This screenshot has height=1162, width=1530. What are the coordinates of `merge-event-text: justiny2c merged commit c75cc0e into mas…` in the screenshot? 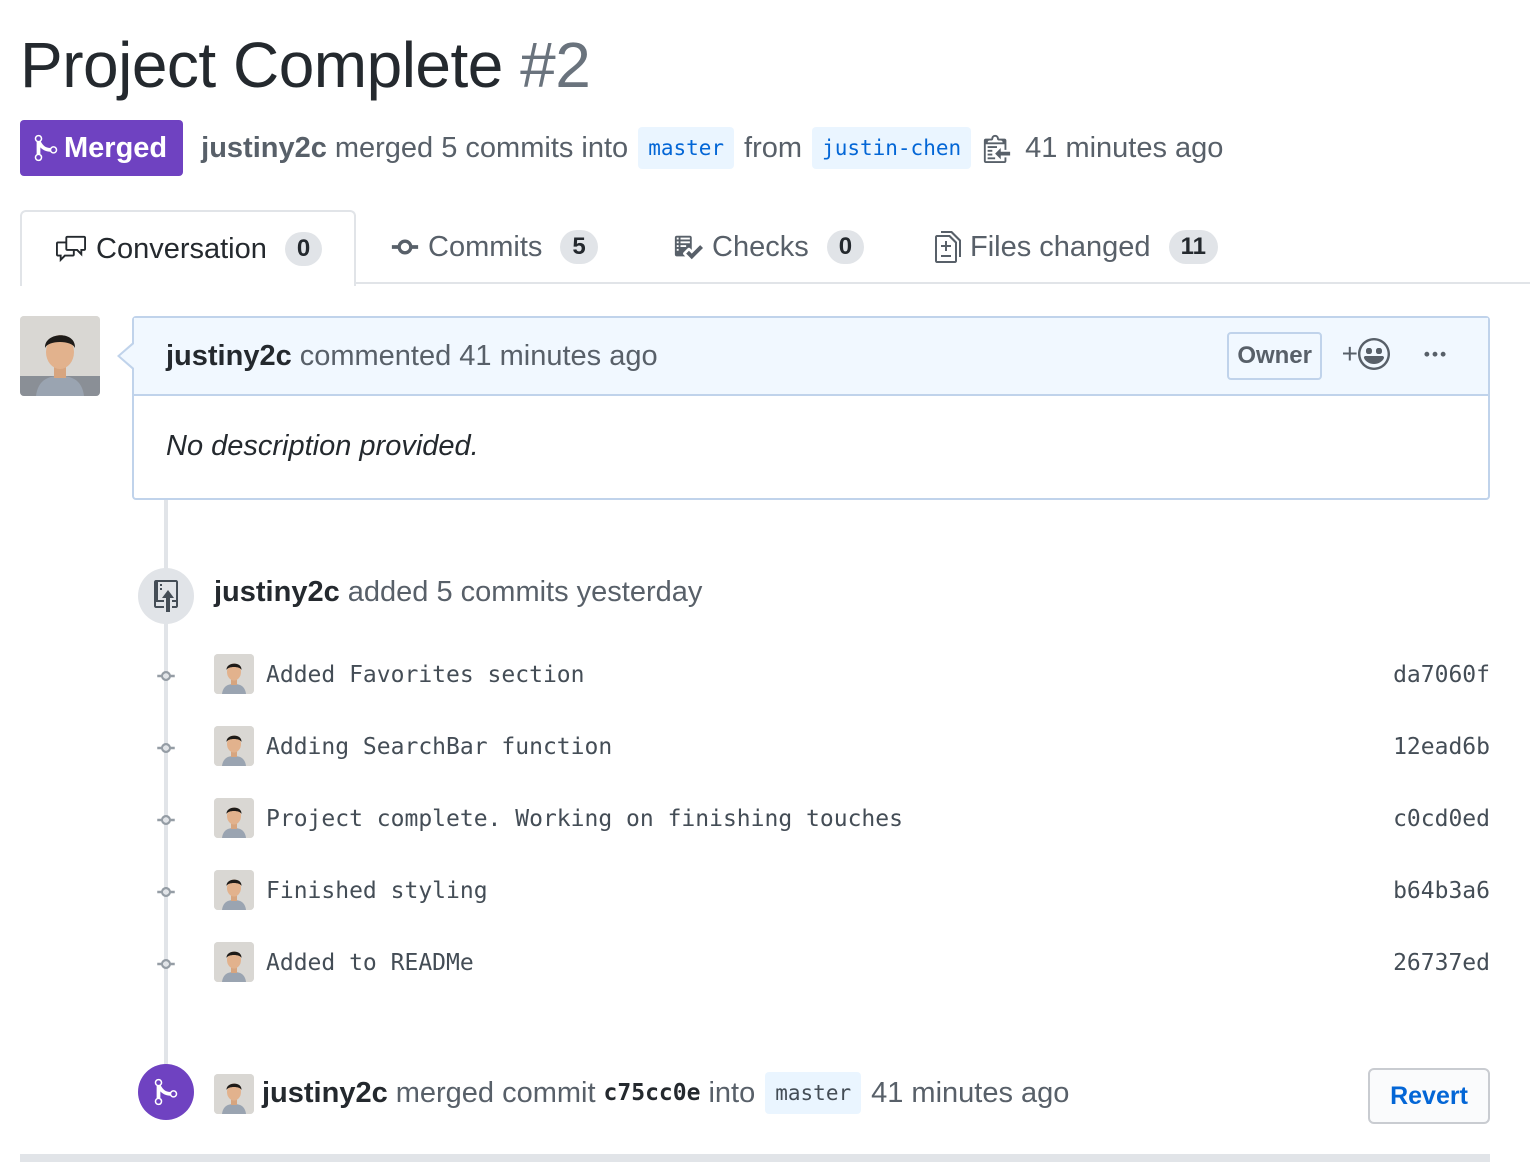 It's located at (665, 1093).